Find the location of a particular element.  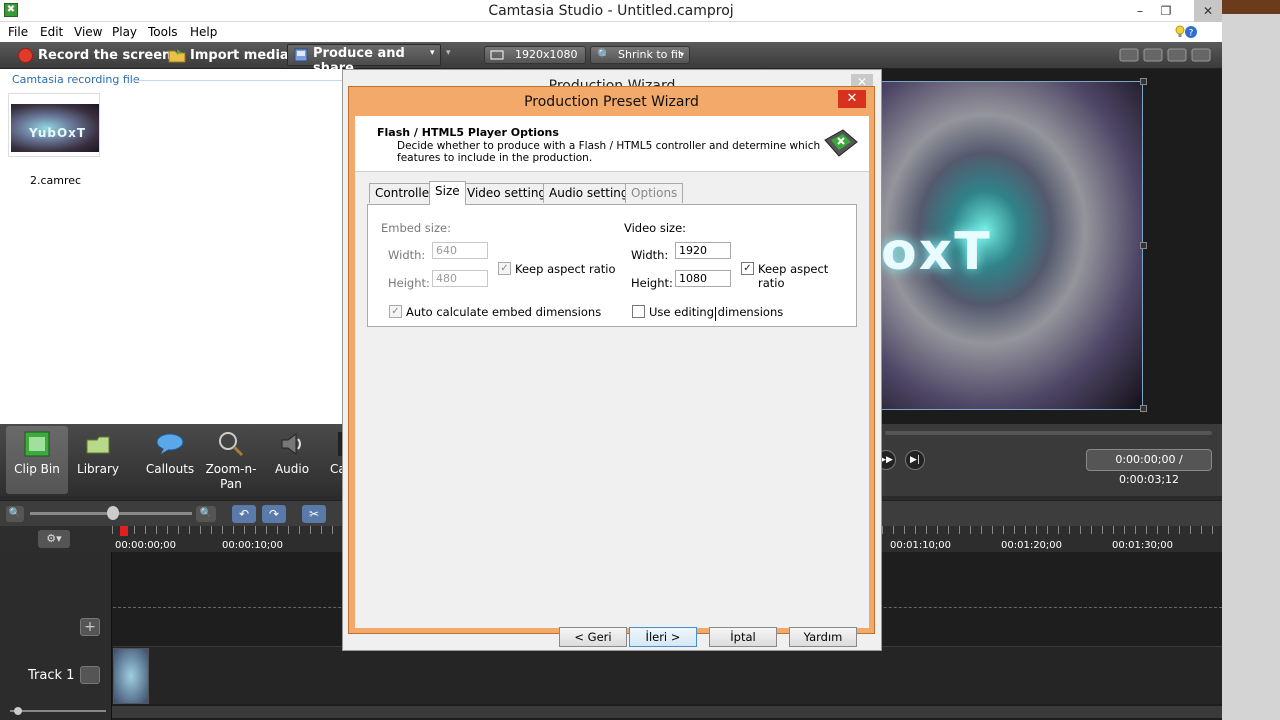

film-strip-icon is located at coordinates (37, 444).